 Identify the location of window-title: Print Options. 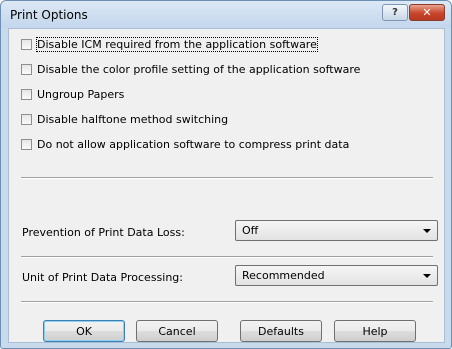
(49, 15).